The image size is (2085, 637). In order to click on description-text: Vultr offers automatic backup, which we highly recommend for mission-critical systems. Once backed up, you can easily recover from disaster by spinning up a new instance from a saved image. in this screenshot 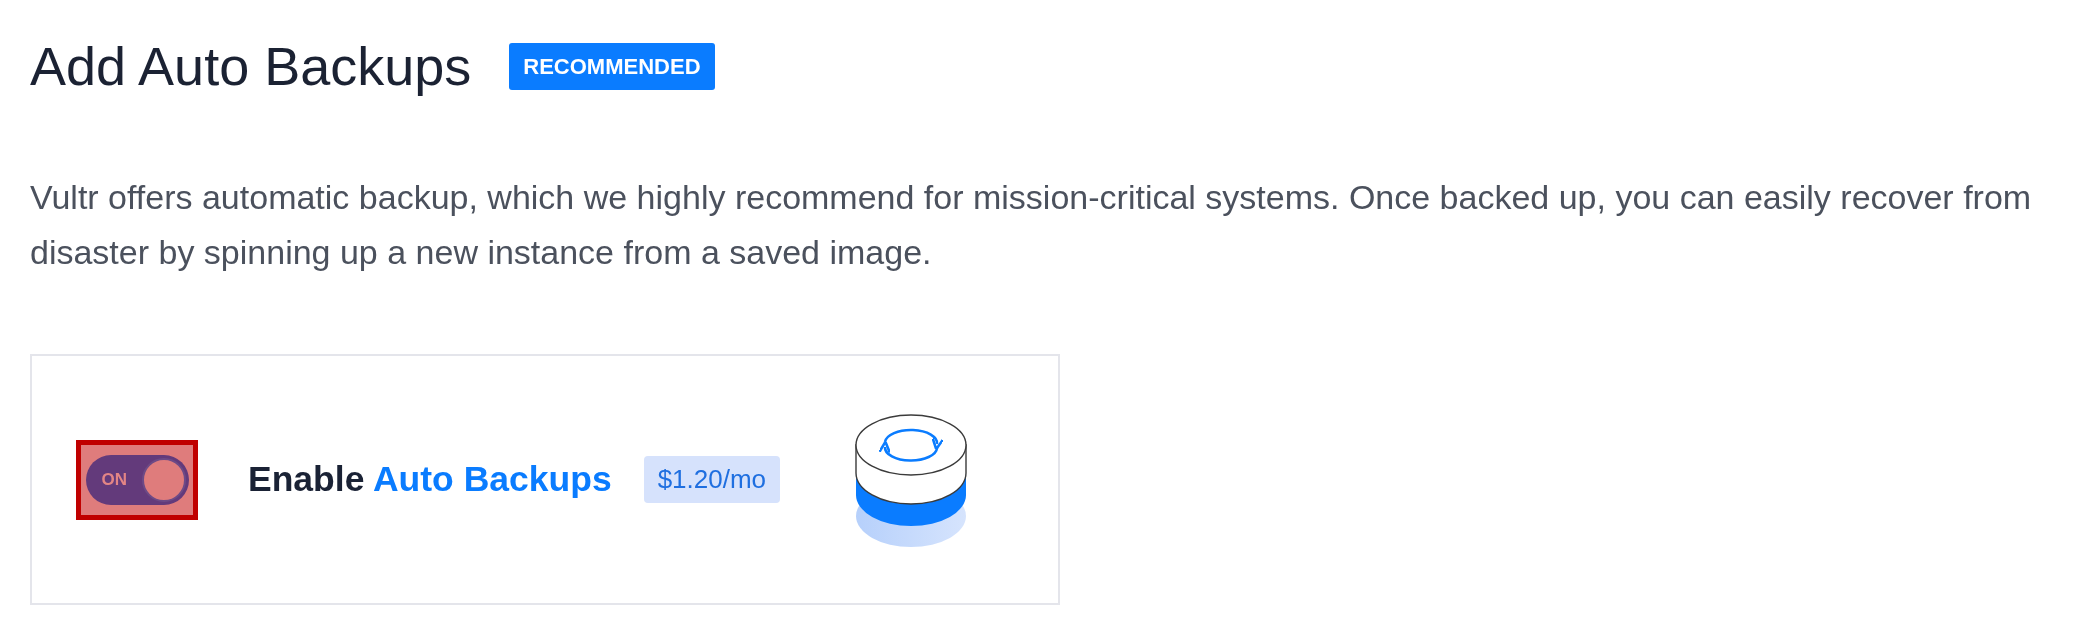, I will do `click(1031, 225)`.